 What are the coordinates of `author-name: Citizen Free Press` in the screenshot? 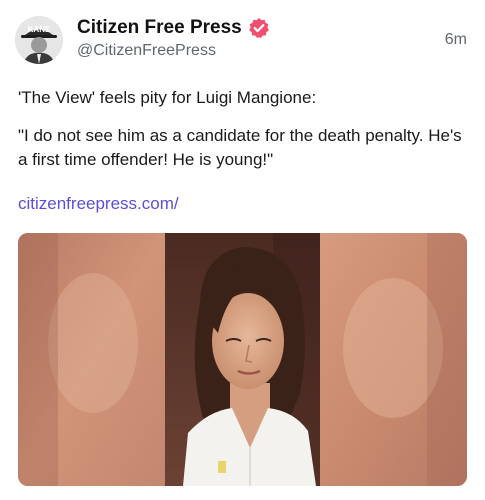 It's located at (173, 28).